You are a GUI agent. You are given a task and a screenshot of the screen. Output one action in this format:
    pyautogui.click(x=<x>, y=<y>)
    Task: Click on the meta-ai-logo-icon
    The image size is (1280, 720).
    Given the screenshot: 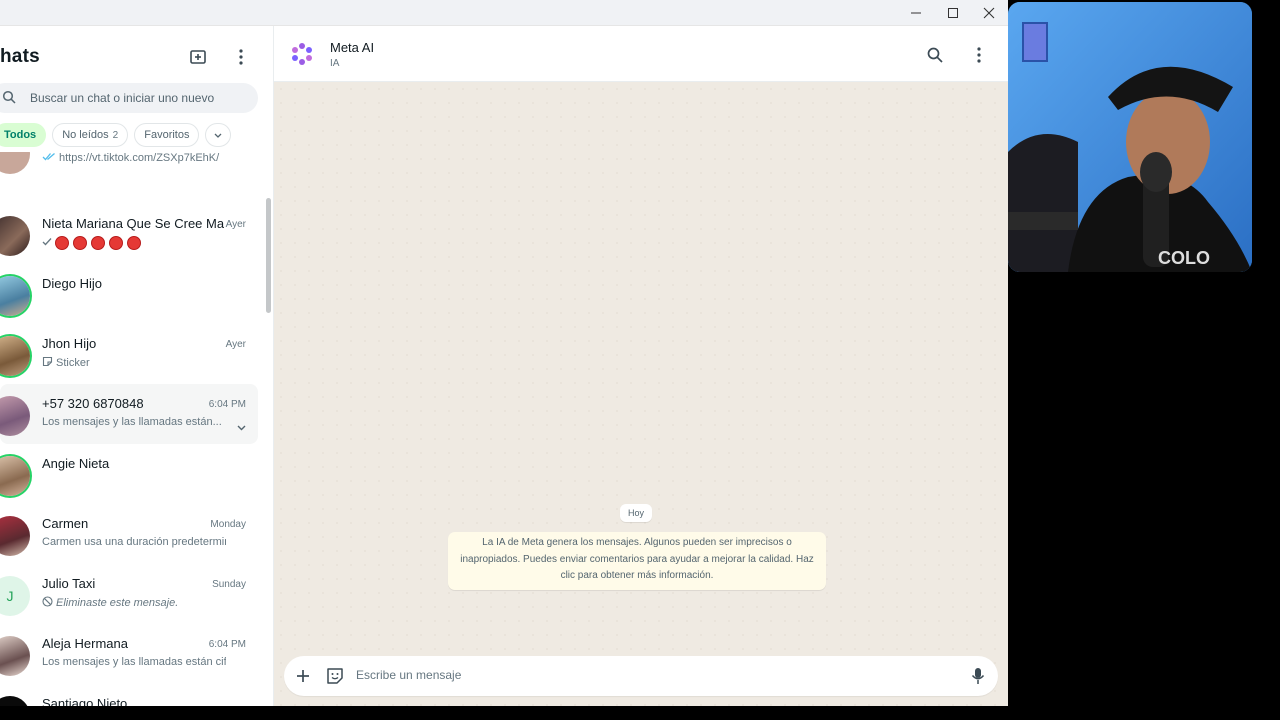 What is the action you would take?
    pyautogui.click(x=302, y=54)
    